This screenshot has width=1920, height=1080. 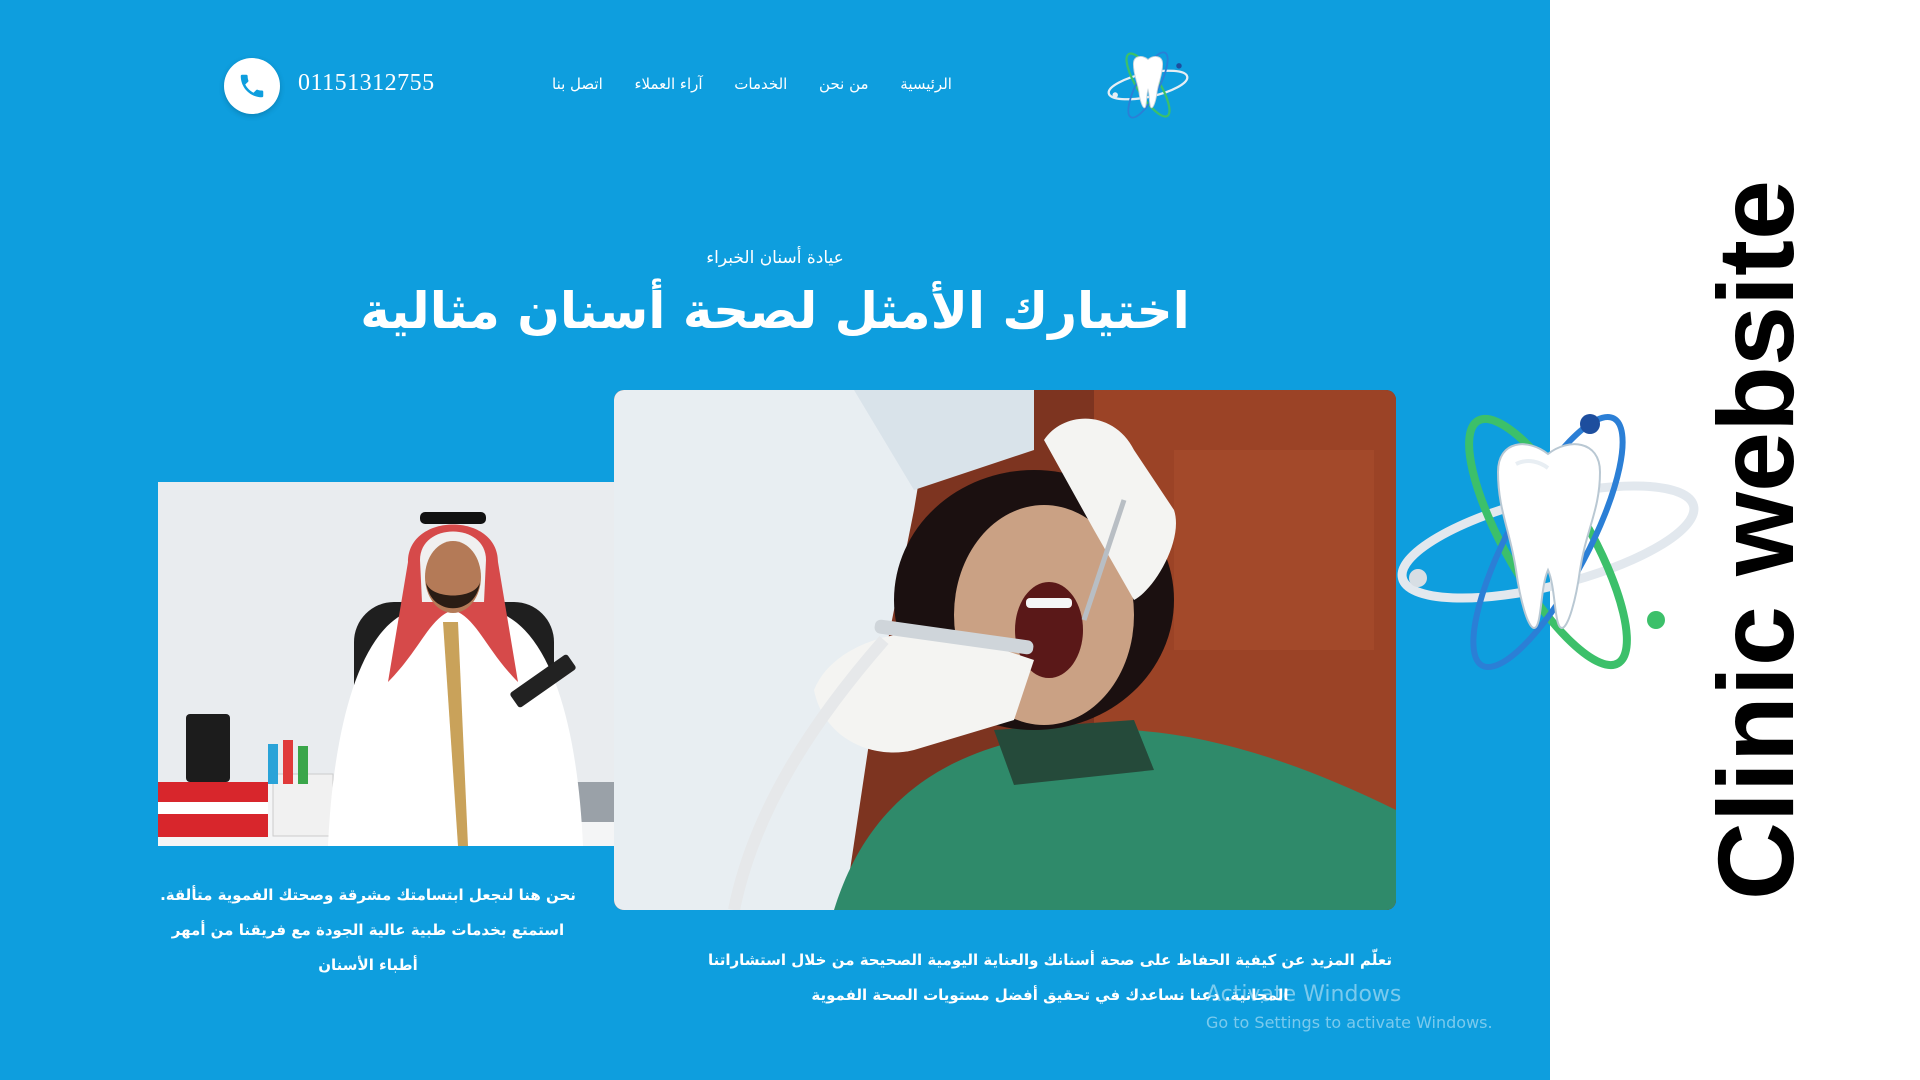 What do you see at coordinates (1349, 1022) in the screenshot?
I see `activation-watermark-subtitle: Go to Settings to activate Windows.` at bounding box center [1349, 1022].